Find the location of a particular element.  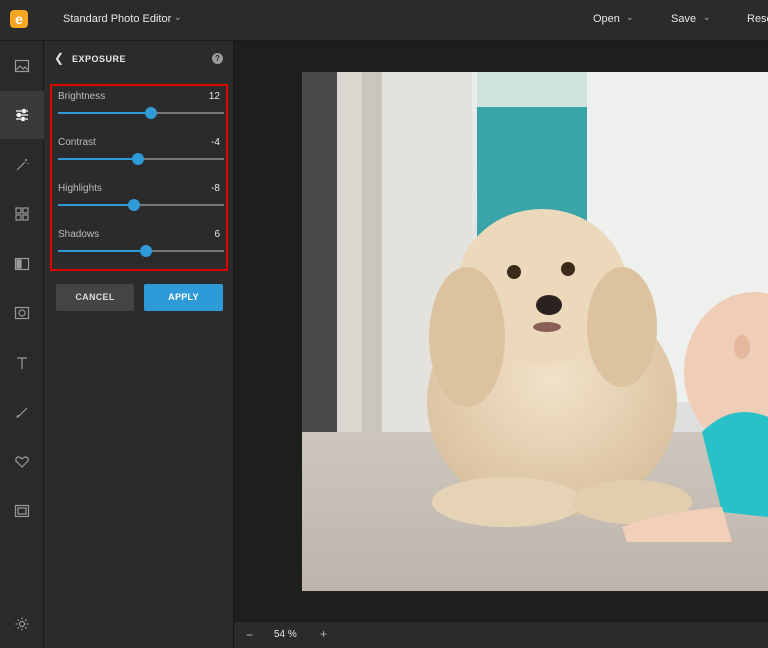

slider-value: -8 is located at coordinates (215, 188).